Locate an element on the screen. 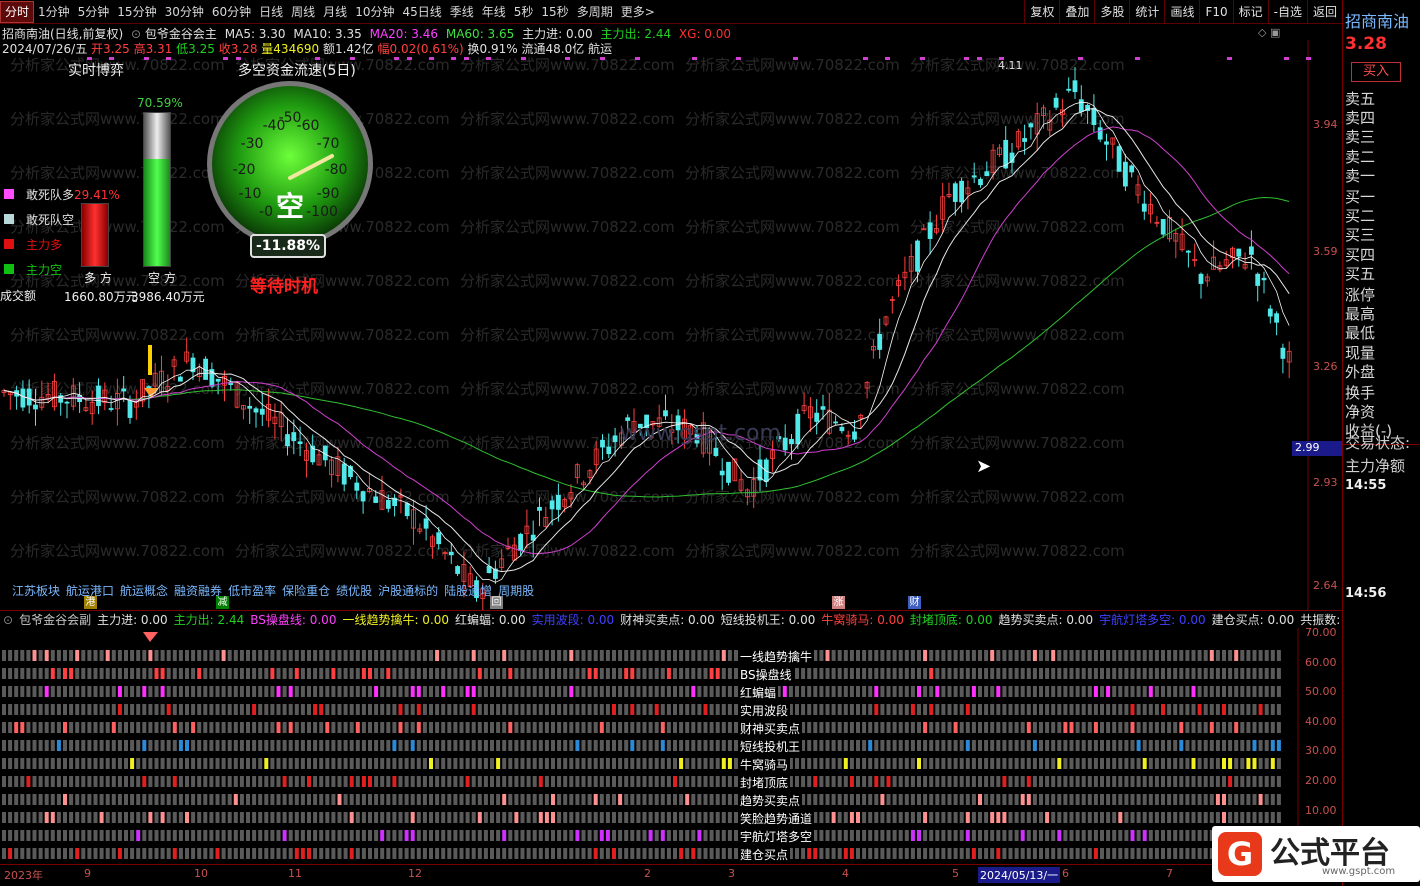 This screenshot has width=1420, height=886. quote-row-8: 买四 is located at coordinates (1360, 254).